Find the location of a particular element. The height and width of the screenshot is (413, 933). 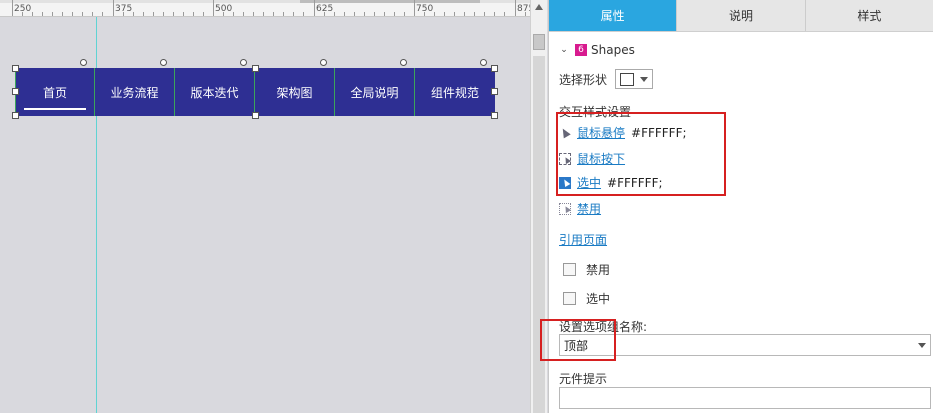

horizontal-scrollbar is located at coordinates (265, 1).